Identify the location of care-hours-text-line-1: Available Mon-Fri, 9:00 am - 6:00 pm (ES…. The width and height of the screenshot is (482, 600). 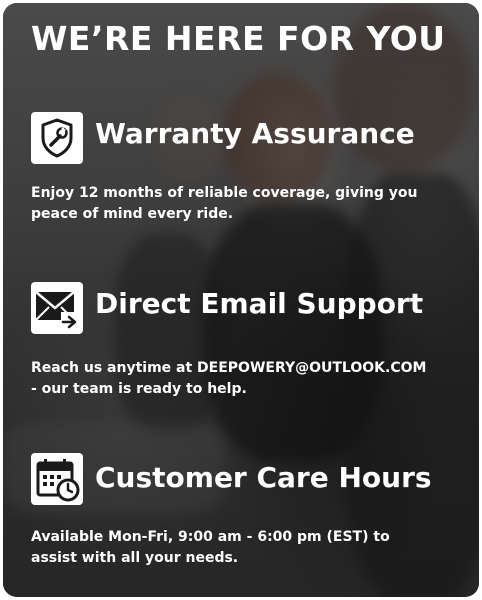
(210, 537).